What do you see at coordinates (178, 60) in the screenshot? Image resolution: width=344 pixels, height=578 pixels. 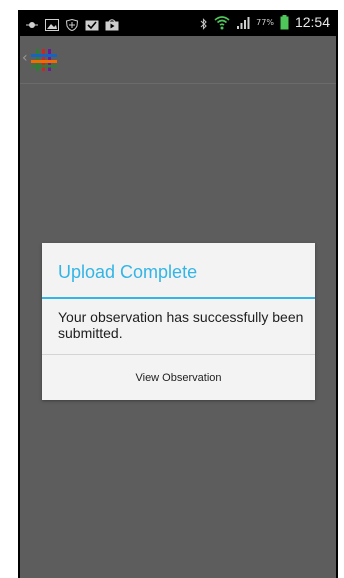 I see `action-bar: ‹` at bounding box center [178, 60].